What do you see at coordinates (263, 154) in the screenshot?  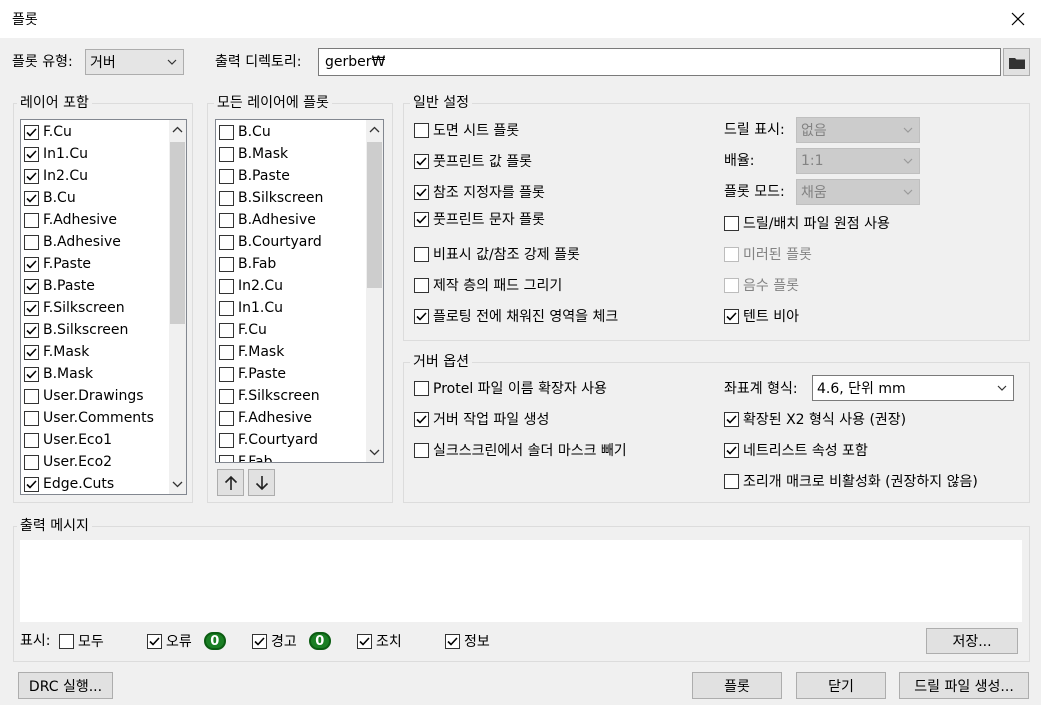 I see `layer-label: B.Mask` at bounding box center [263, 154].